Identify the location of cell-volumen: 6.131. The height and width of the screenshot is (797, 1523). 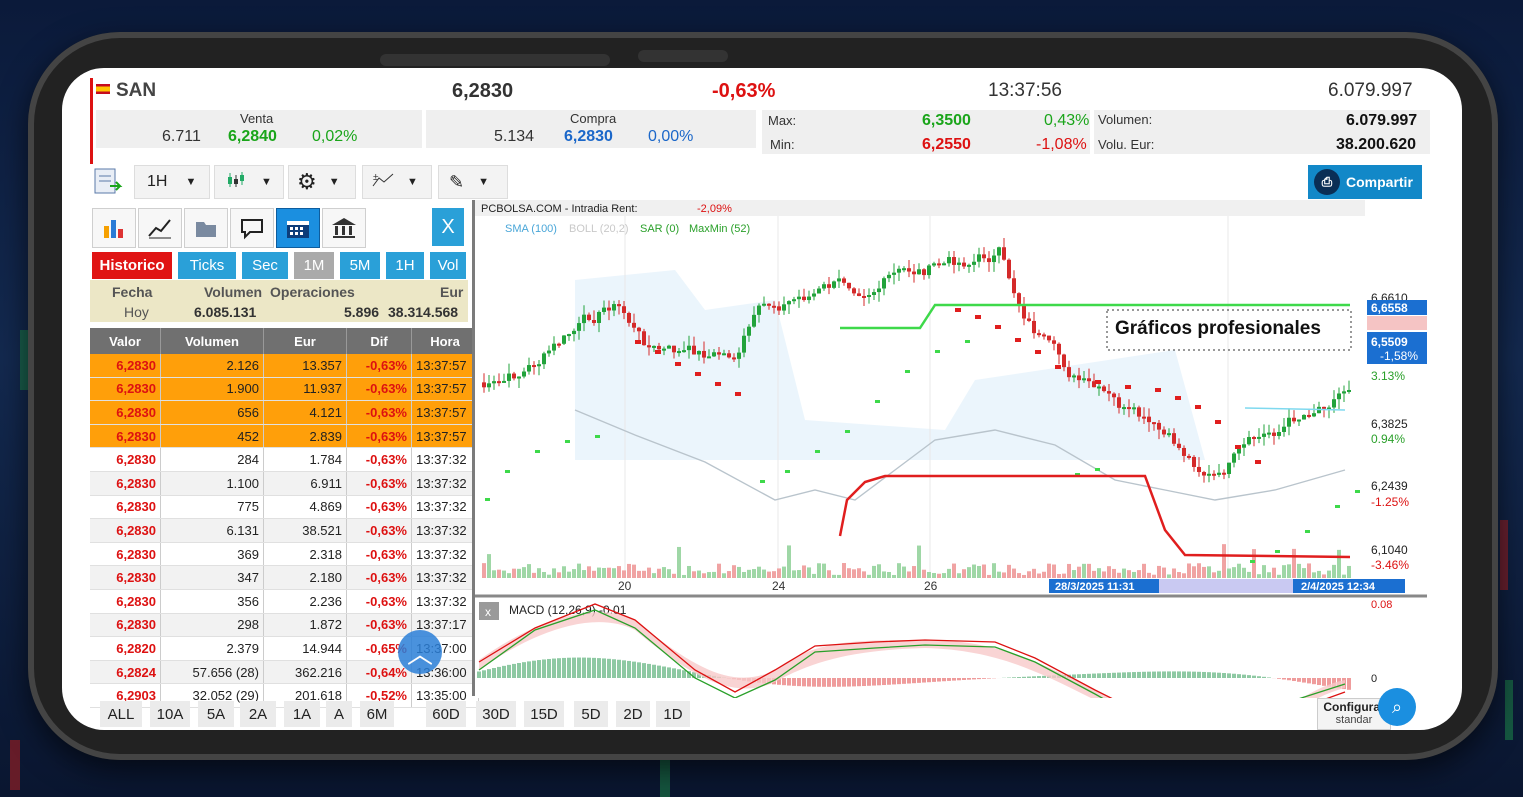
(212, 530).